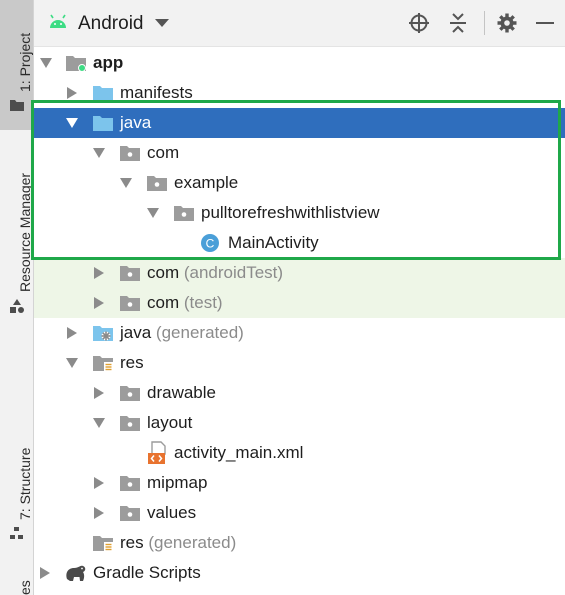 This screenshot has width=565, height=595. Describe the element at coordinates (299, 303) in the screenshot. I see `tree-node-com-test: com (test)` at that location.